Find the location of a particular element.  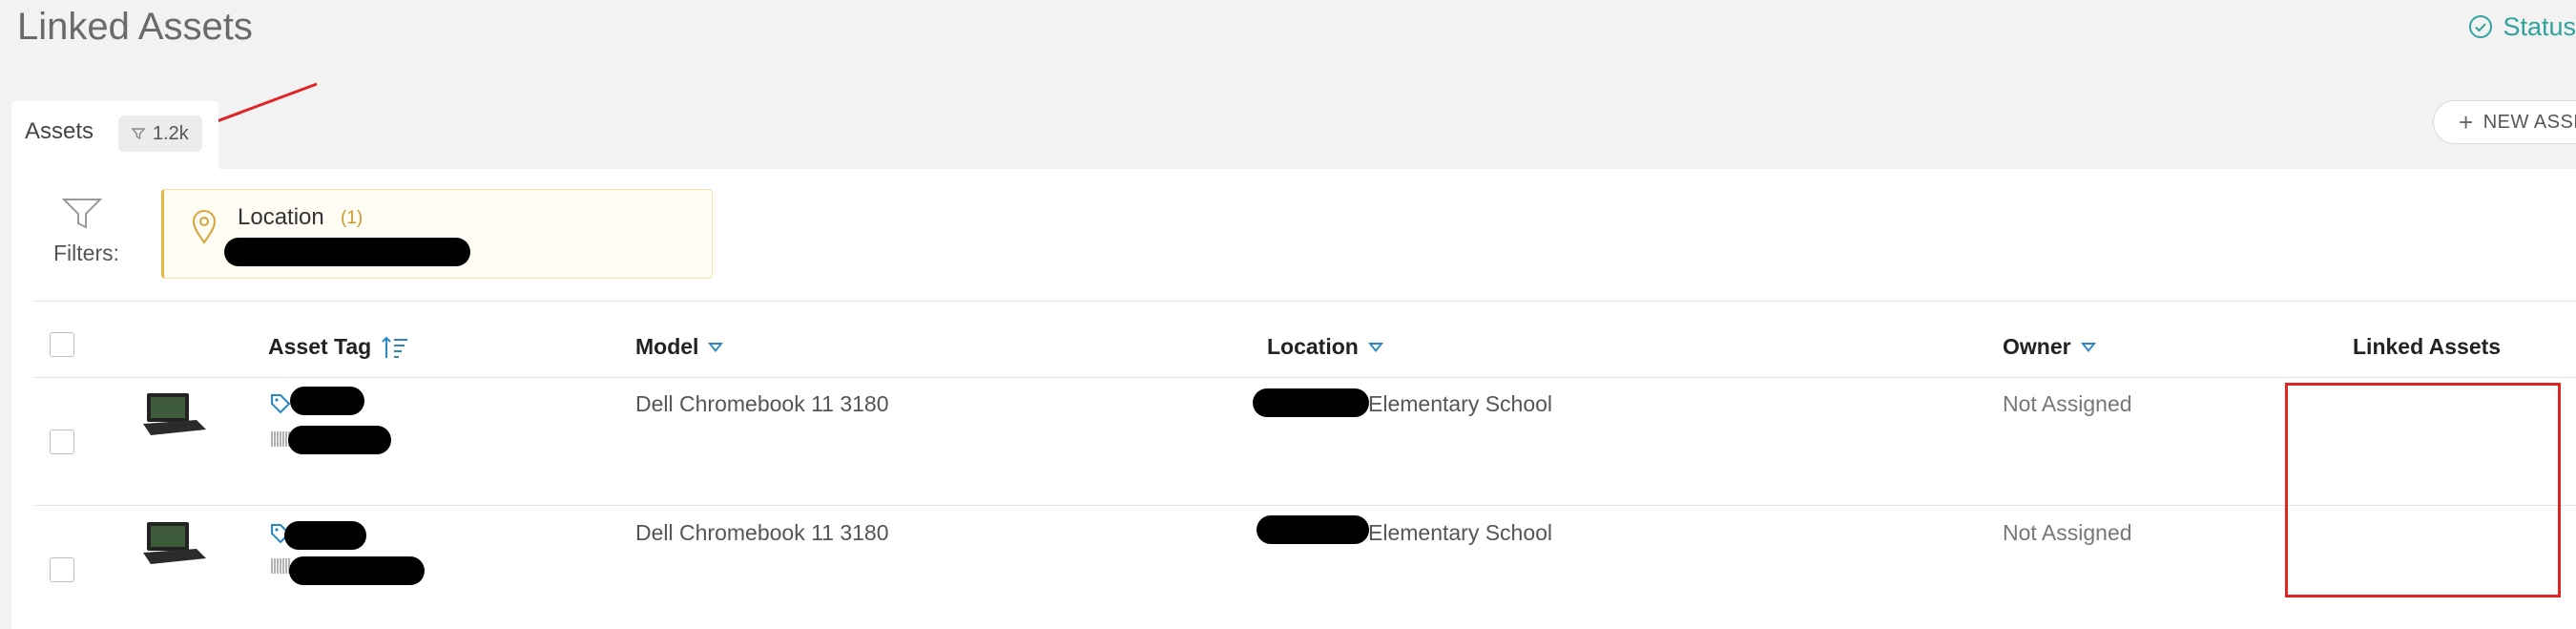

new-asset-label: NEW ASSE is located at coordinates (2529, 122).